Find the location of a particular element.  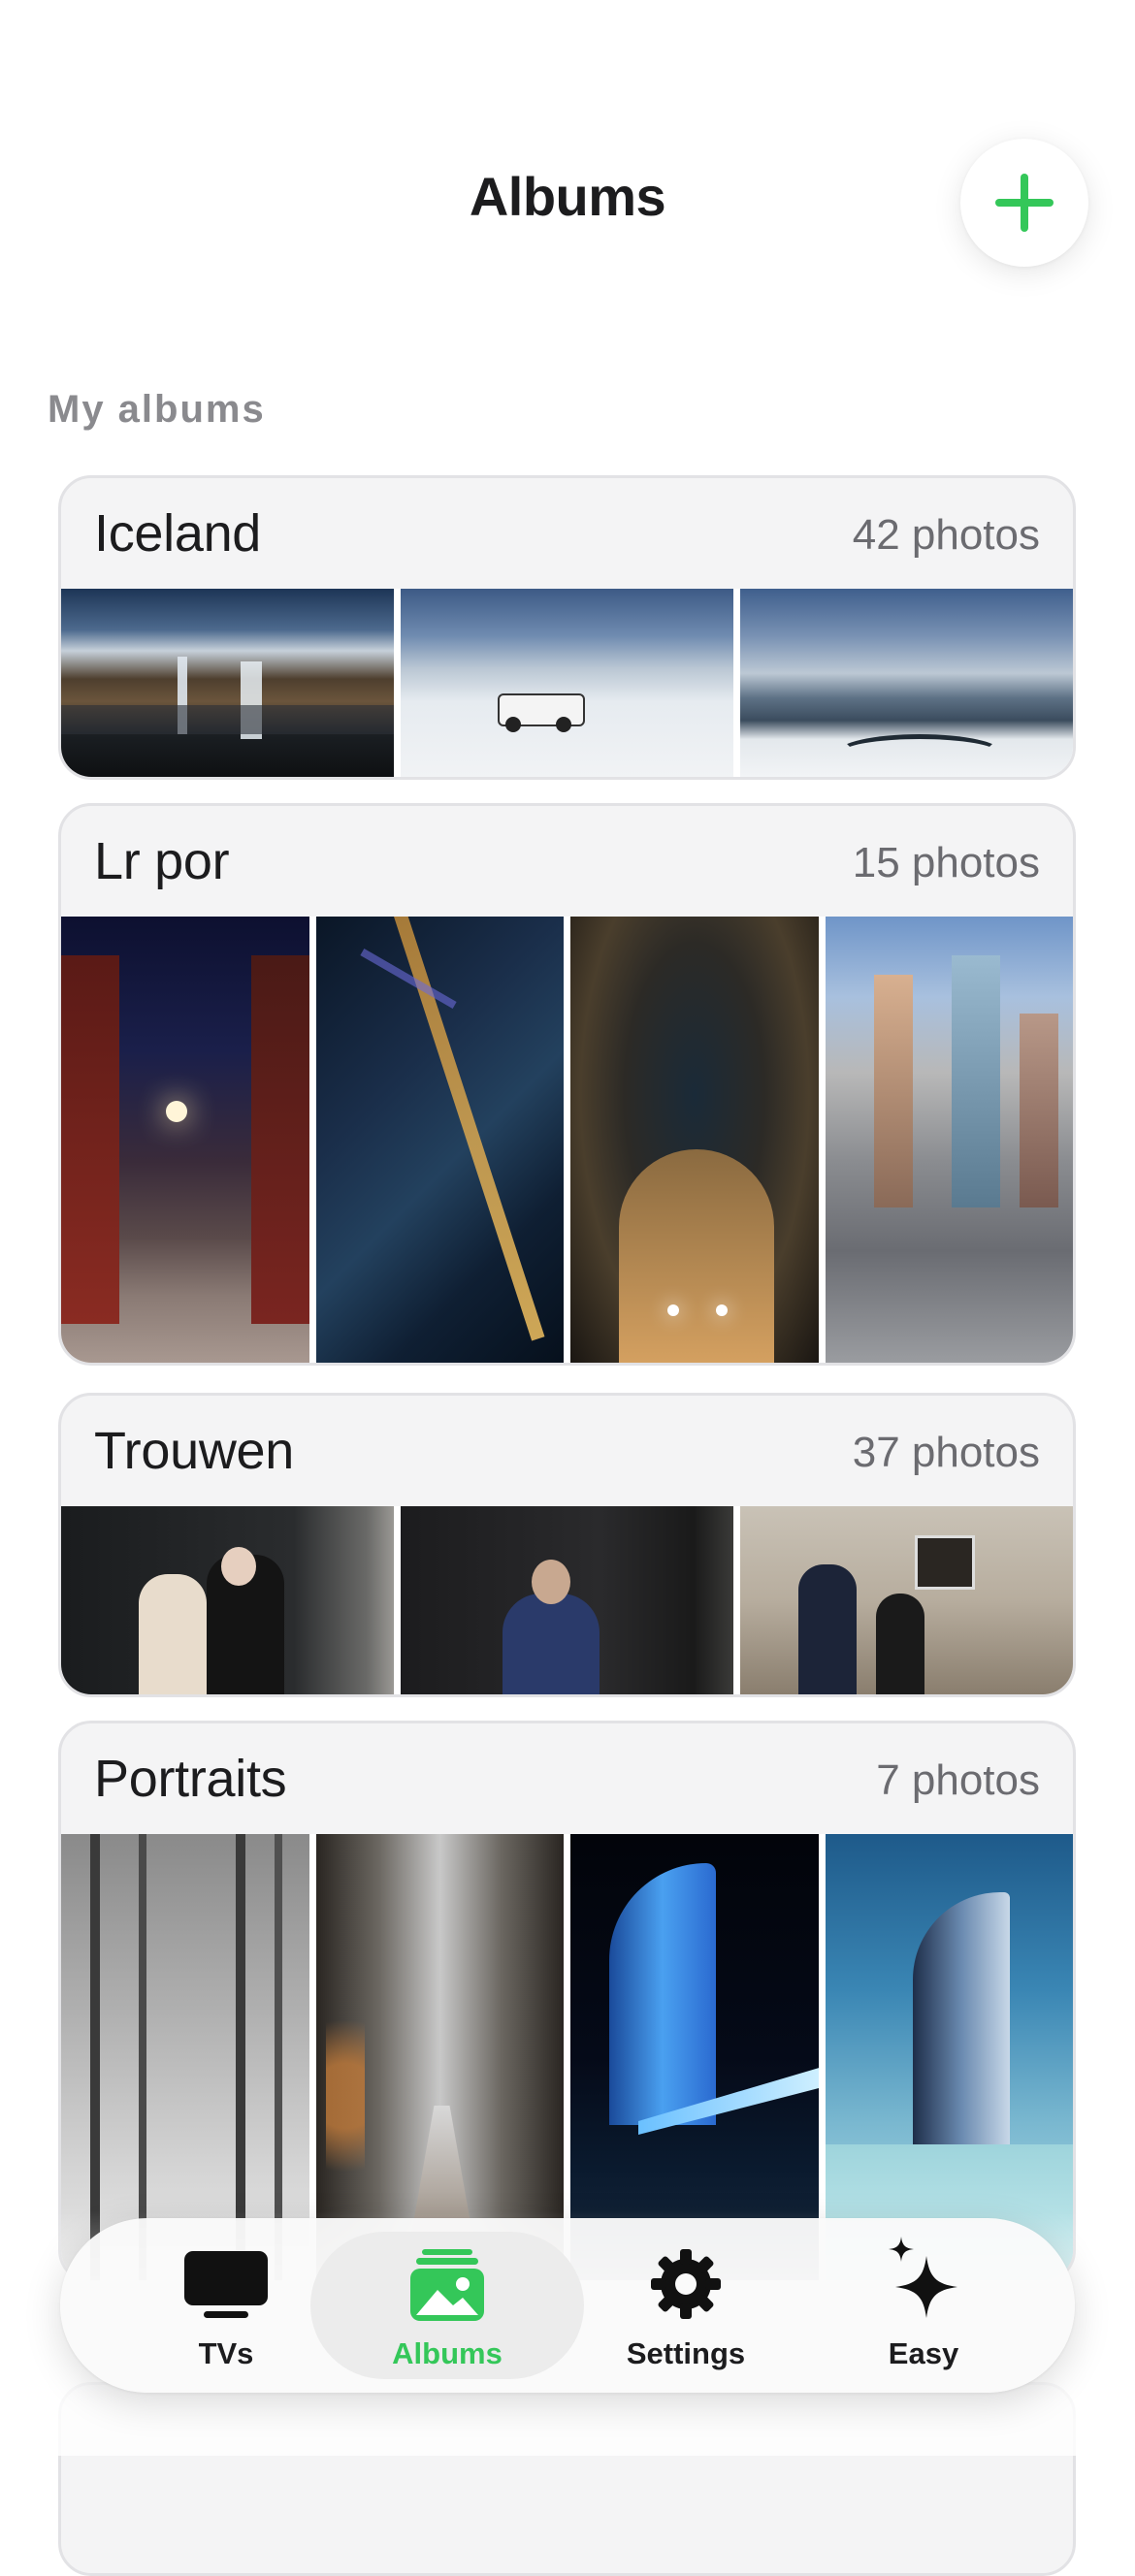

tab-label: Albums is located at coordinates (447, 2353).